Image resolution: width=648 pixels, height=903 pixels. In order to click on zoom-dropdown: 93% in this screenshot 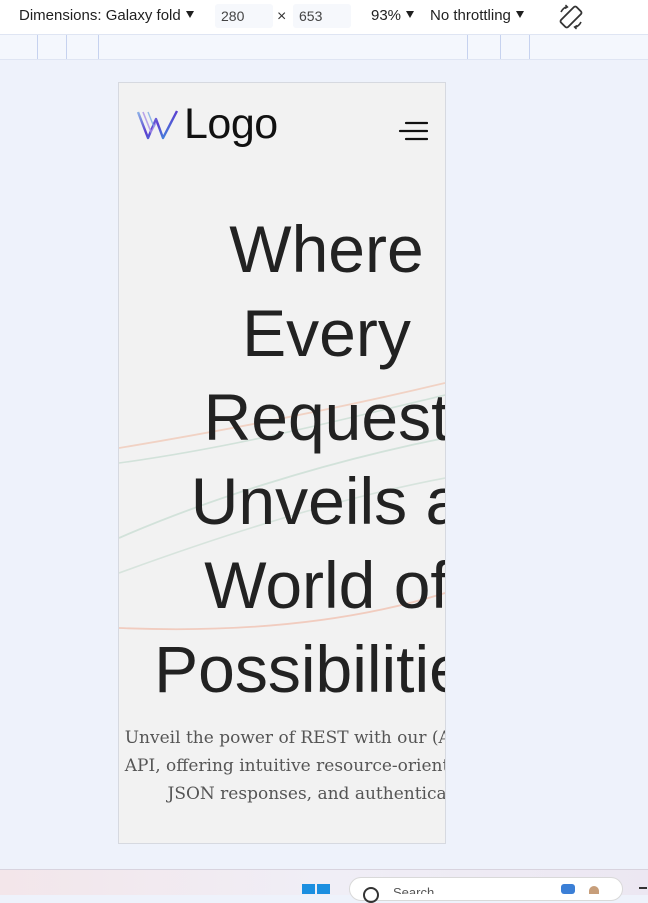, I will do `click(393, 15)`.